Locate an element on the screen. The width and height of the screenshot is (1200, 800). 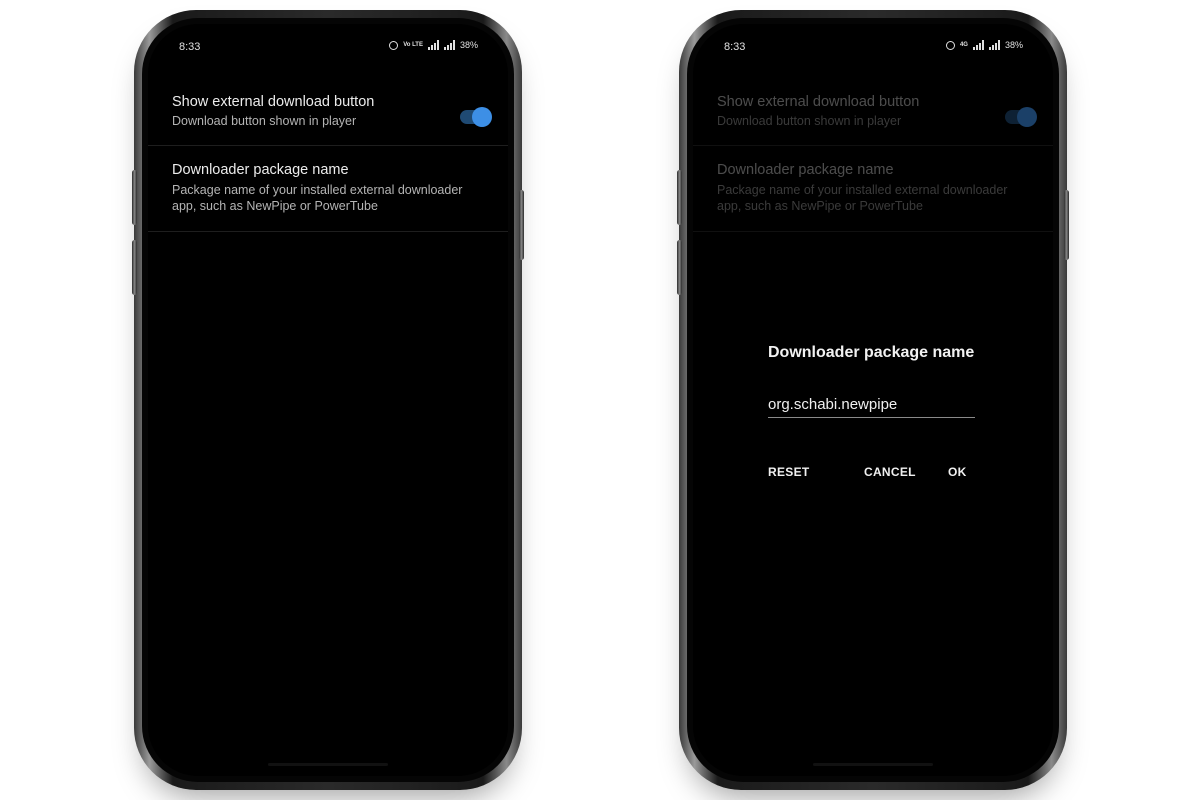
status-bar: 8:33 Vo LTE 38% is located at coordinates (328, 48).